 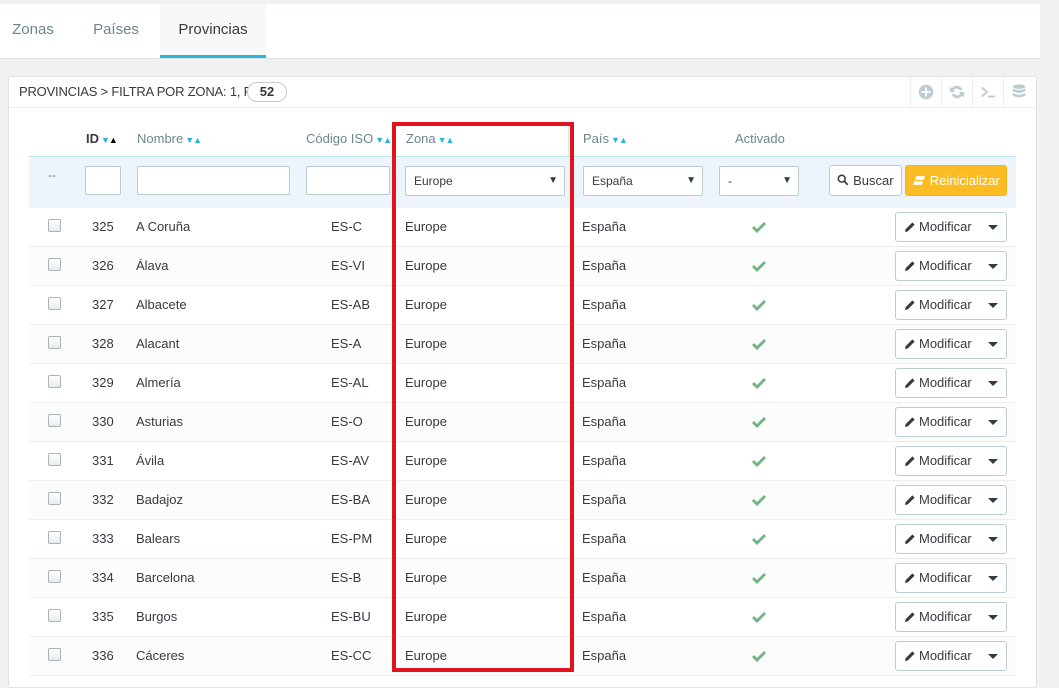 What do you see at coordinates (925, 92) in the screenshot?
I see `add-icon` at bounding box center [925, 92].